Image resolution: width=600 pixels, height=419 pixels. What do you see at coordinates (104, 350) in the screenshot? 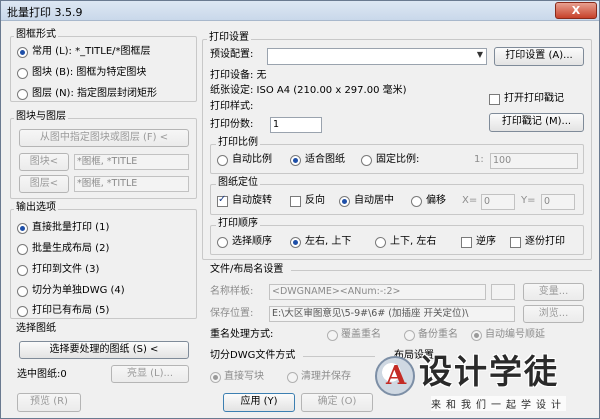
I see `select-drawings-button: 选择要处理的图纸 (S) <` at bounding box center [104, 350].